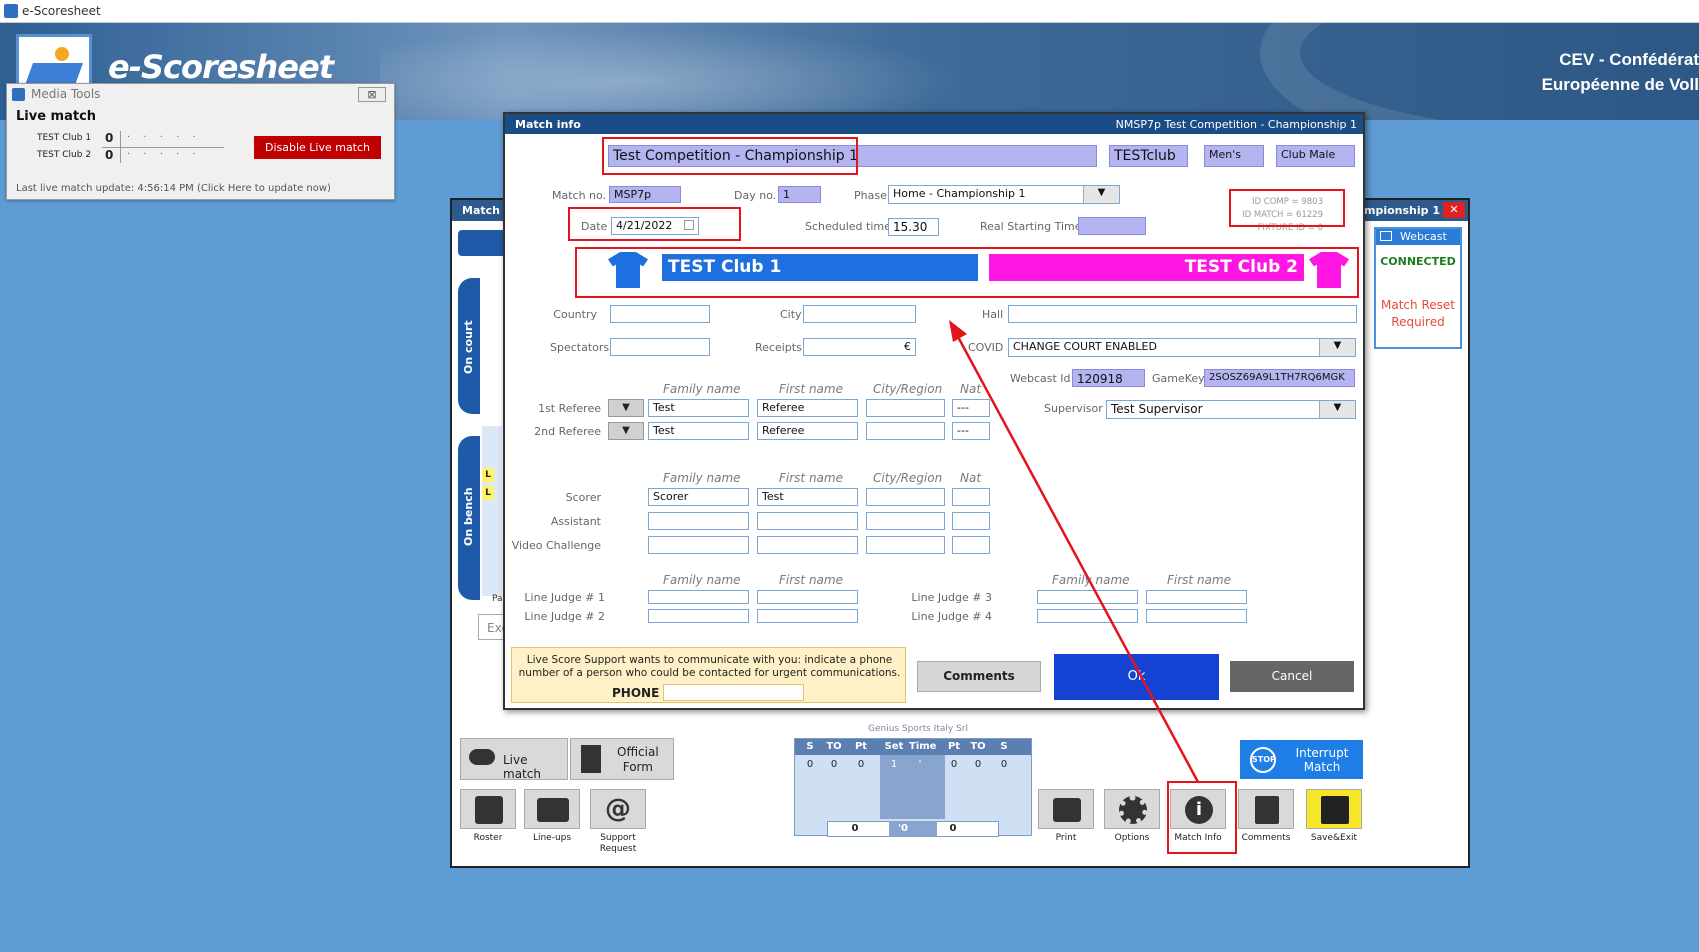 The width and height of the screenshot is (1699, 952). What do you see at coordinates (958, 331) in the screenshot?
I see `annotation-arrow-head` at bounding box center [958, 331].